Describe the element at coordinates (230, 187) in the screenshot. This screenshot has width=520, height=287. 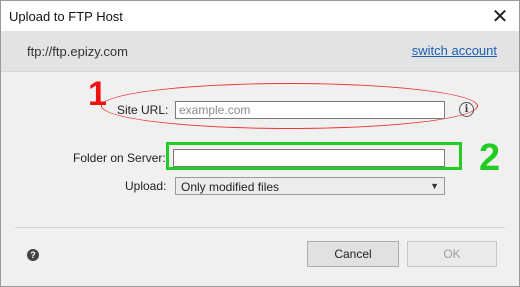
I see `upload-mode-value: Only modified files` at that location.